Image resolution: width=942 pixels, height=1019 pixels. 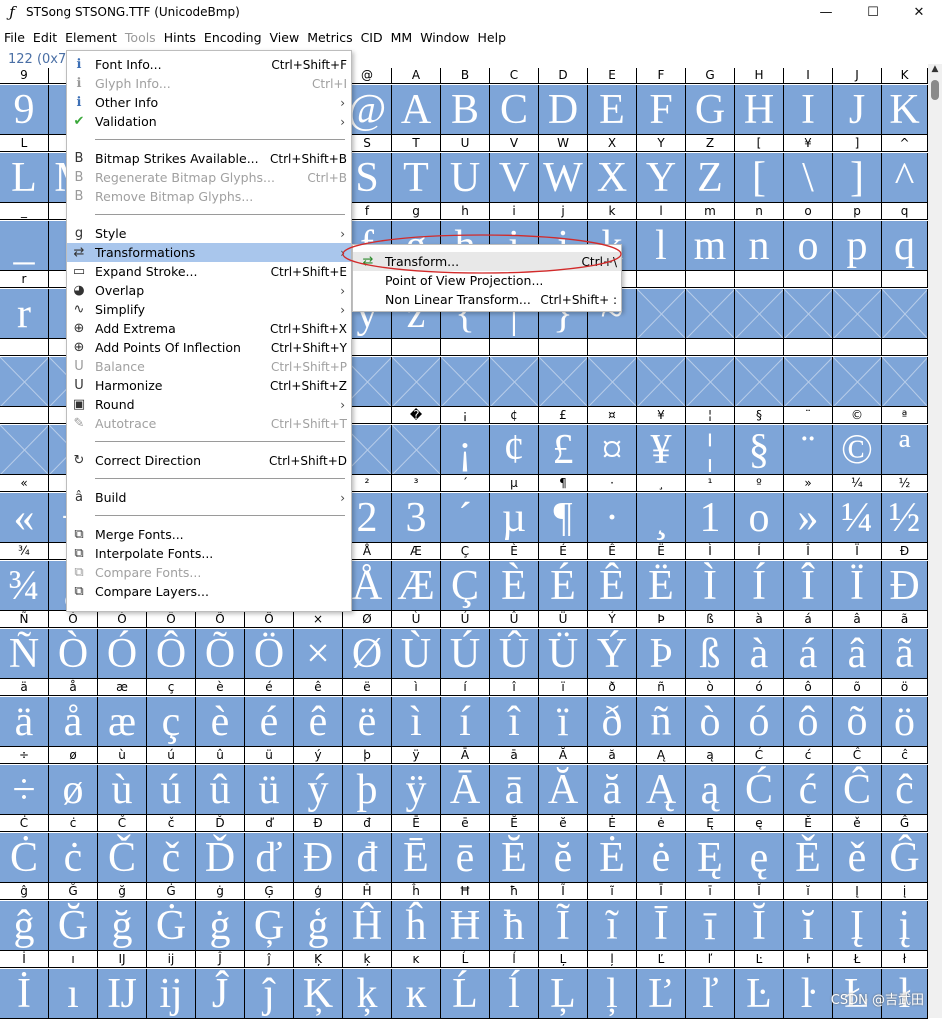 I want to click on glyph-cell: ò, so click(x=710, y=722).